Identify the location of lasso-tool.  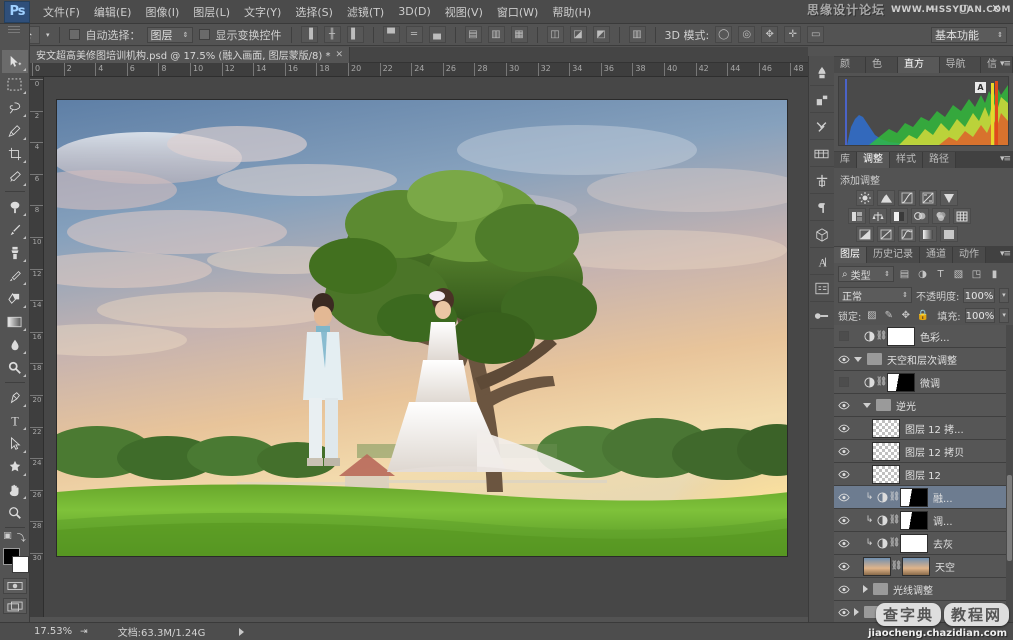
(15, 107).